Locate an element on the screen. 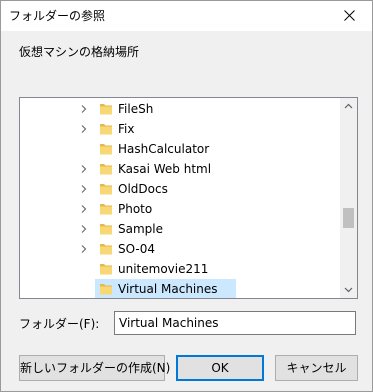 This screenshot has width=373, height=392. cancel-button: キャンセル is located at coordinates (316, 368).